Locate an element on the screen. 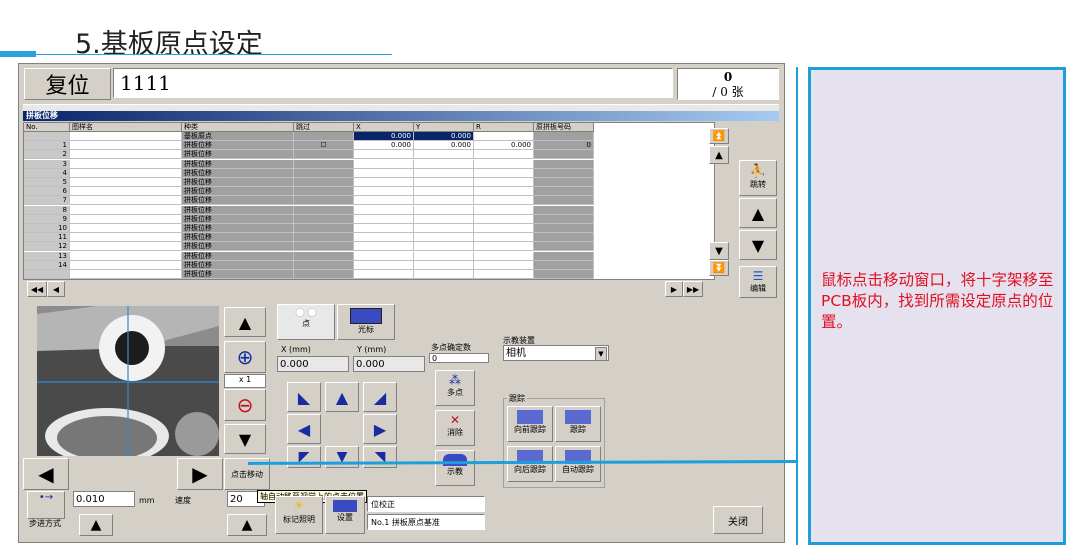 The width and height of the screenshot is (1080, 553). table-cell: 10 is located at coordinates (47, 228).